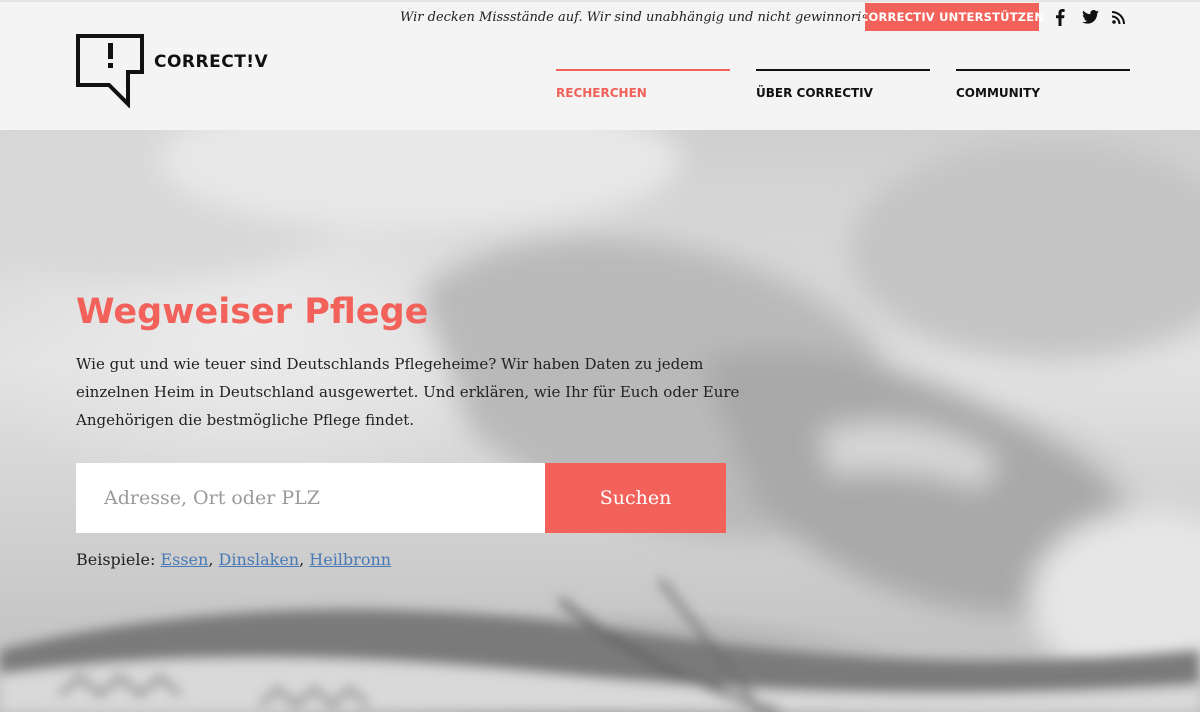 This screenshot has width=1200, height=712. What do you see at coordinates (1043, 89) in the screenshot?
I see `nav-community: COMMUNITY` at bounding box center [1043, 89].